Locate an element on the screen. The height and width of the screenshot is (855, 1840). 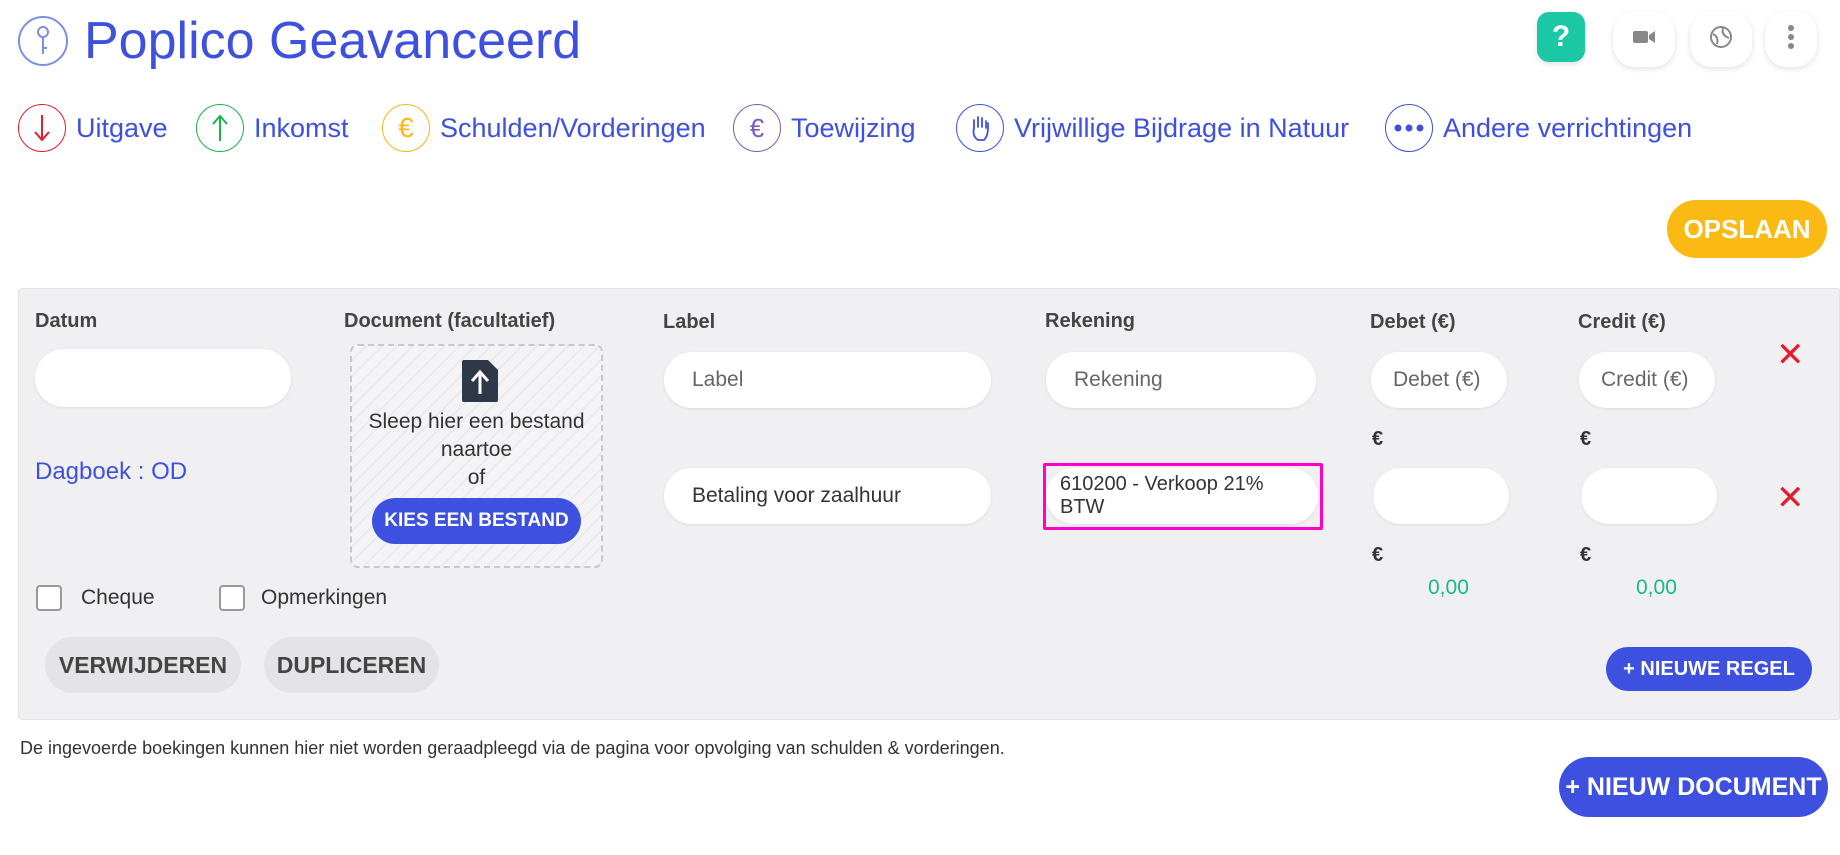
globe-icon is located at coordinates (1721, 39).